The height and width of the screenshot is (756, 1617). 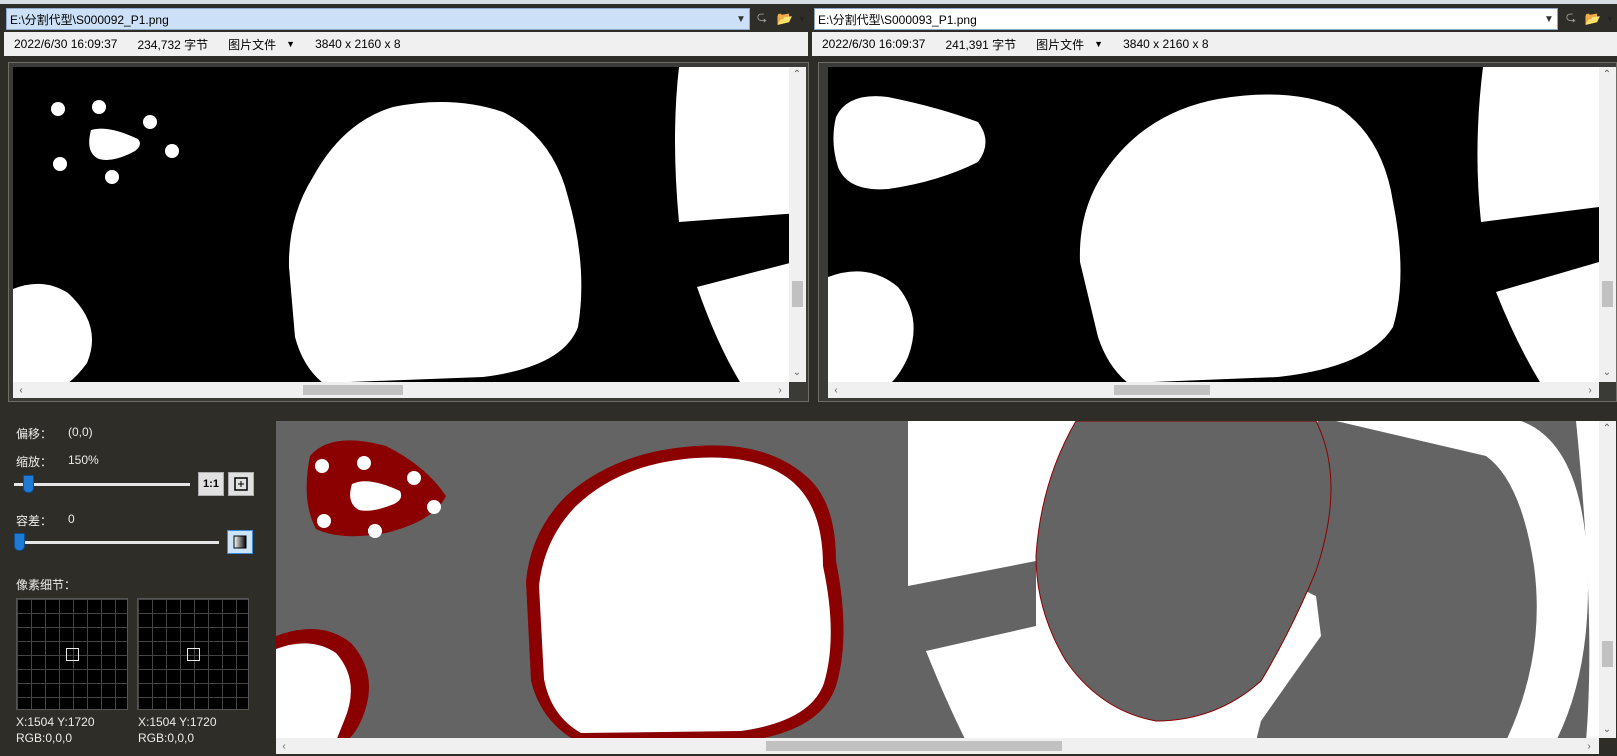 What do you see at coordinates (34, 521) in the screenshot?
I see `tolerance-label: 容差：` at bounding box center [34, 521].